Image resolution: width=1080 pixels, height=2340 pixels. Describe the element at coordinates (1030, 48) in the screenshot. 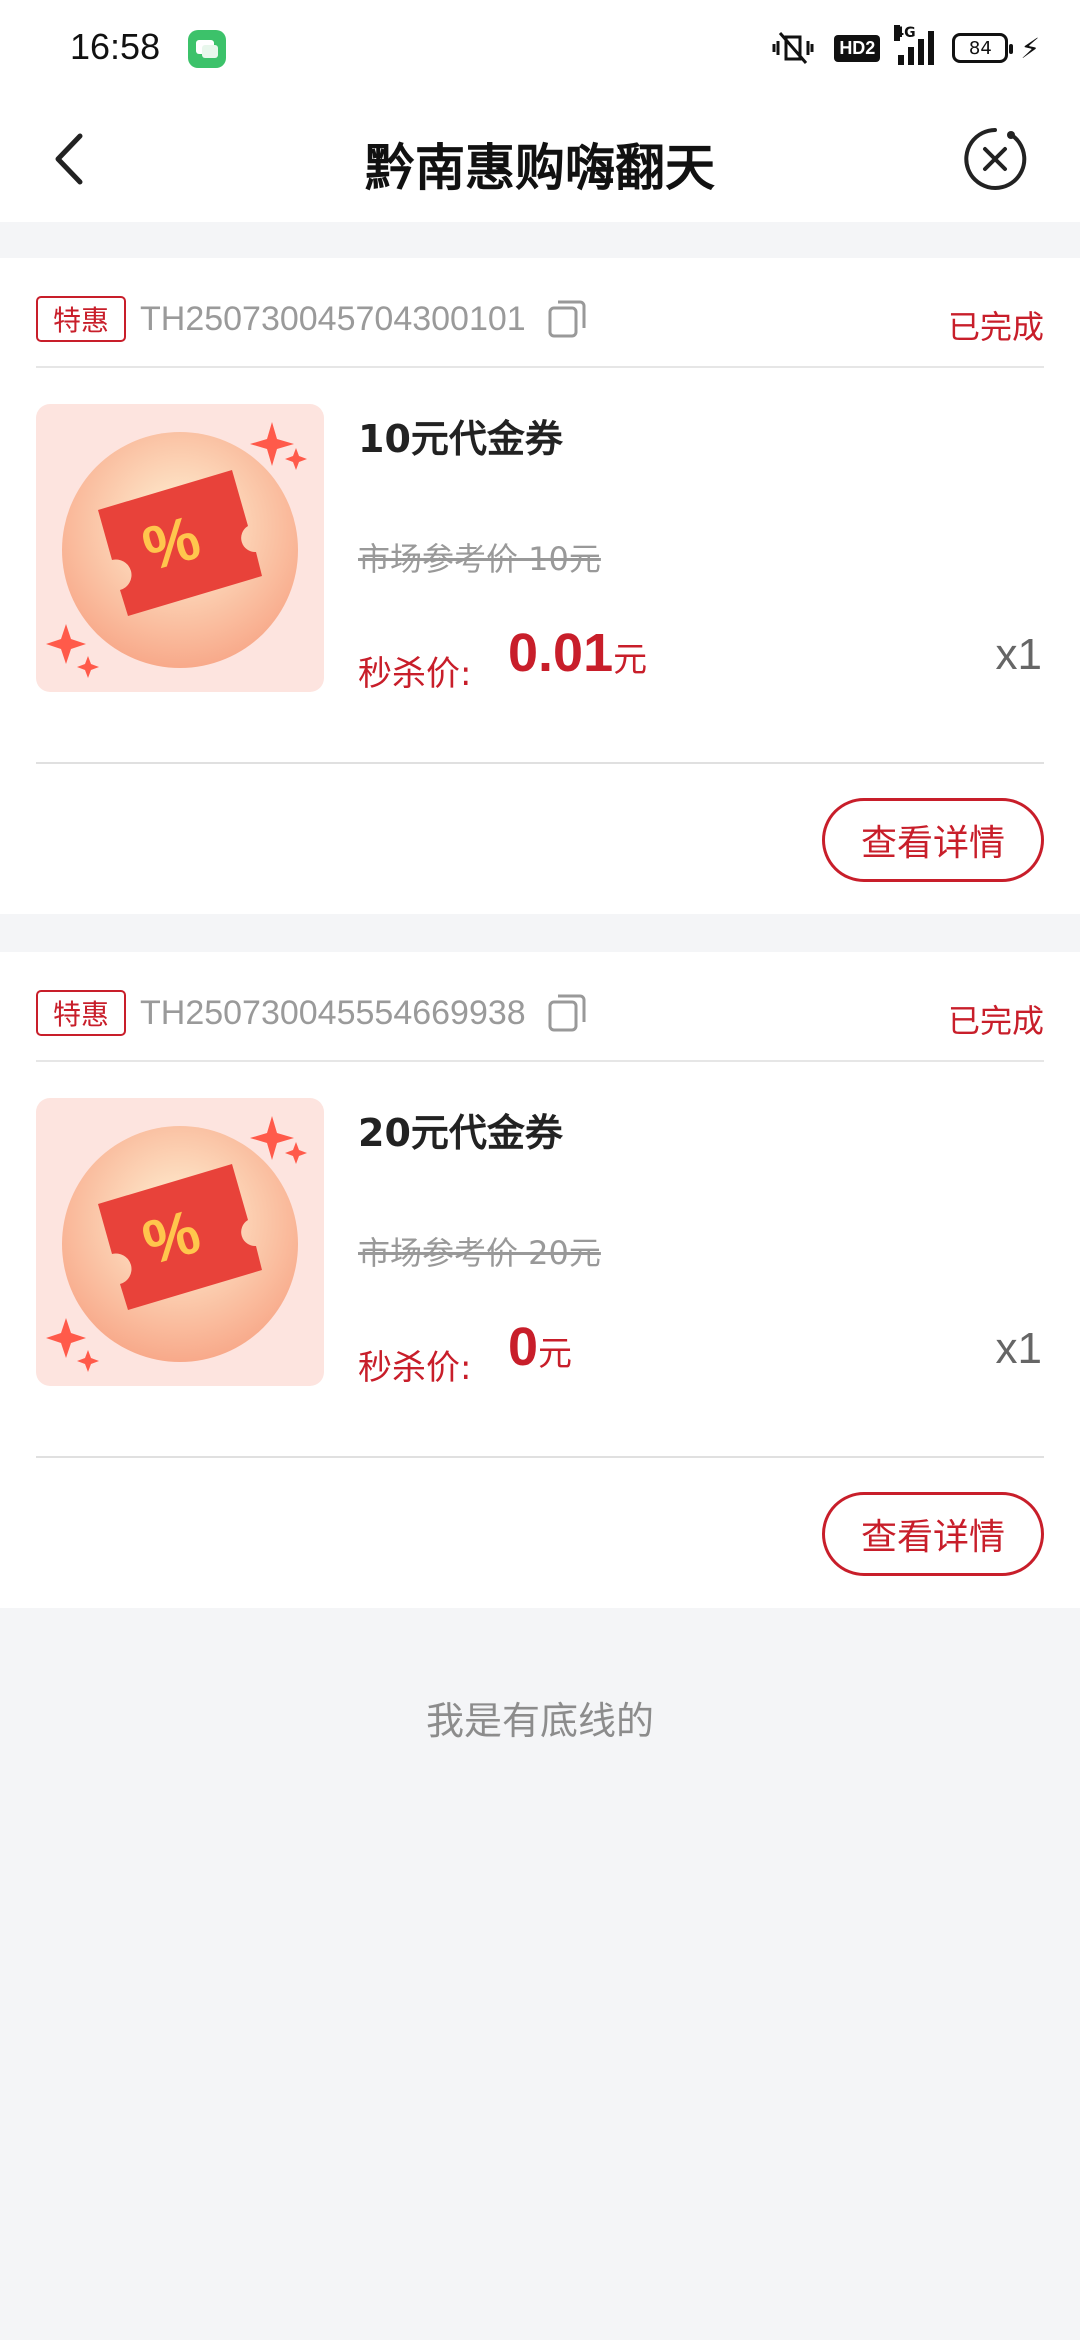

I see `charging-icon: ⚡` at that location.